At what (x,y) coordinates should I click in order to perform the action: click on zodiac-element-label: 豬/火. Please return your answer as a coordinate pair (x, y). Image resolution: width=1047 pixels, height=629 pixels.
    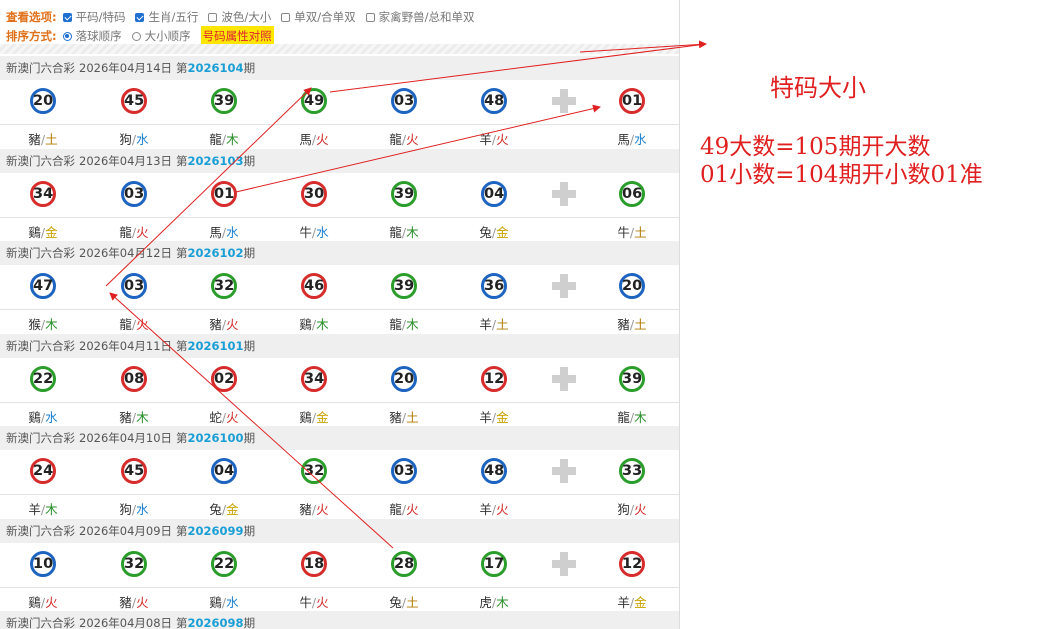
    Looking at the image, I should click on (314, 508).